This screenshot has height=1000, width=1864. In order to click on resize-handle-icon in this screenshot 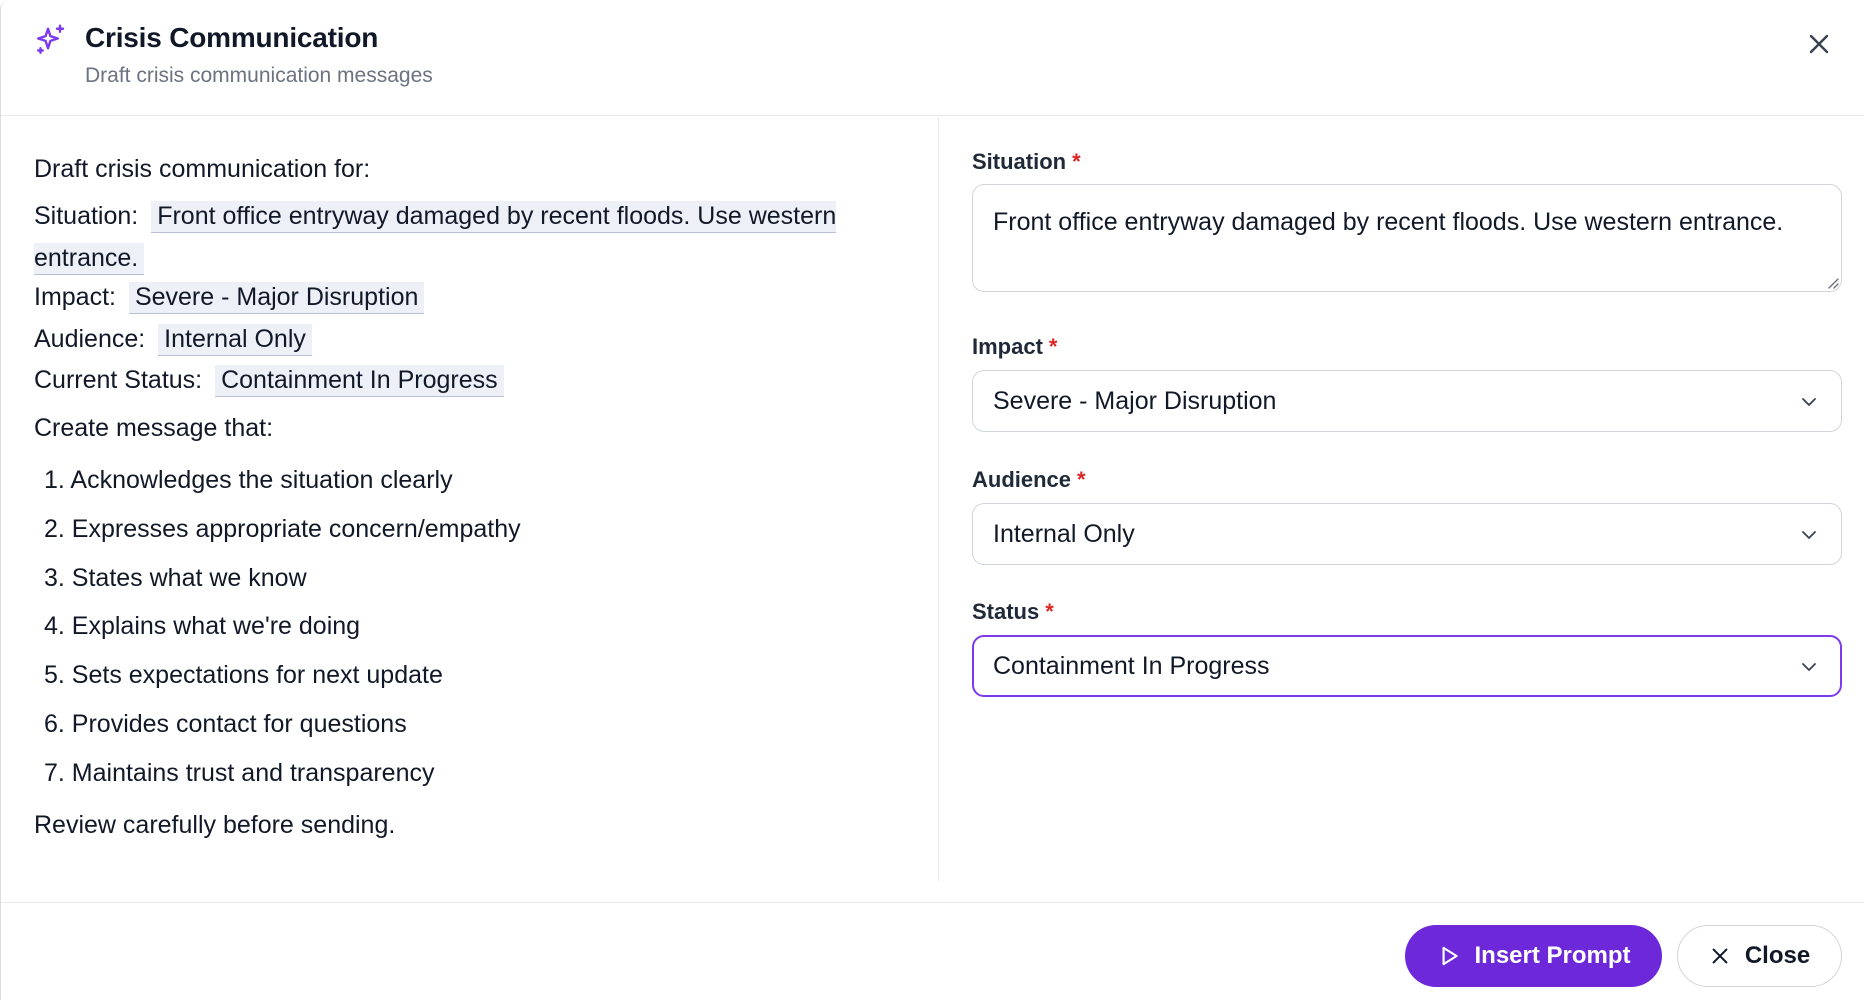, I will do `click(1832, 282)`.